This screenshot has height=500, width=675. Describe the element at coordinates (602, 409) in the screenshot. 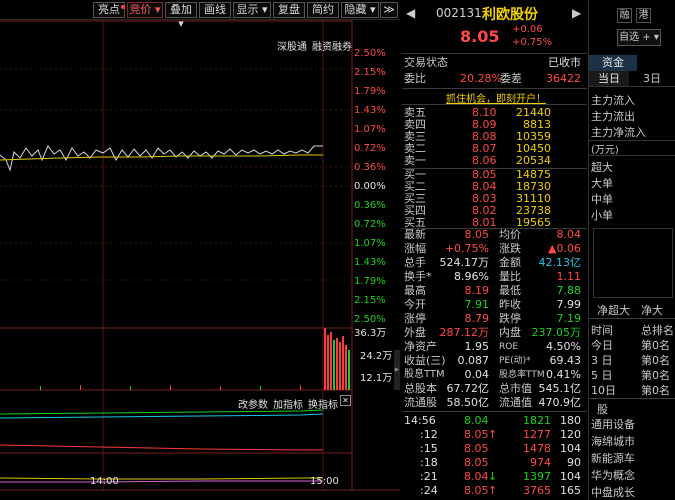

I see `sector-header-label: 股` at that location.